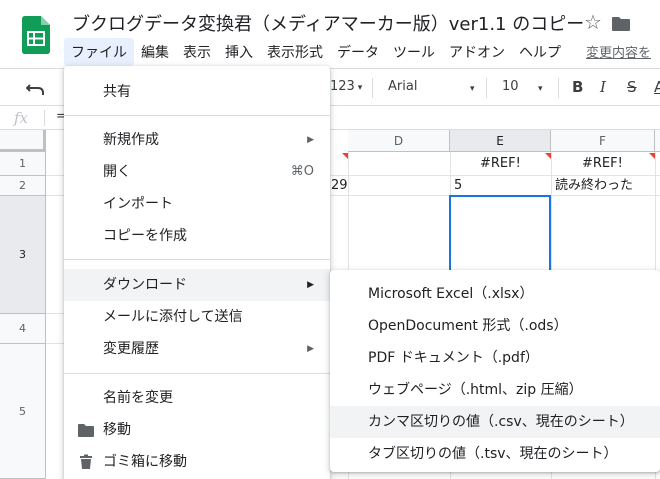  What do you see at coordinates (500, 141) in the screenshot?
I see `column-header-e: E` at bounding box center [500, 141].